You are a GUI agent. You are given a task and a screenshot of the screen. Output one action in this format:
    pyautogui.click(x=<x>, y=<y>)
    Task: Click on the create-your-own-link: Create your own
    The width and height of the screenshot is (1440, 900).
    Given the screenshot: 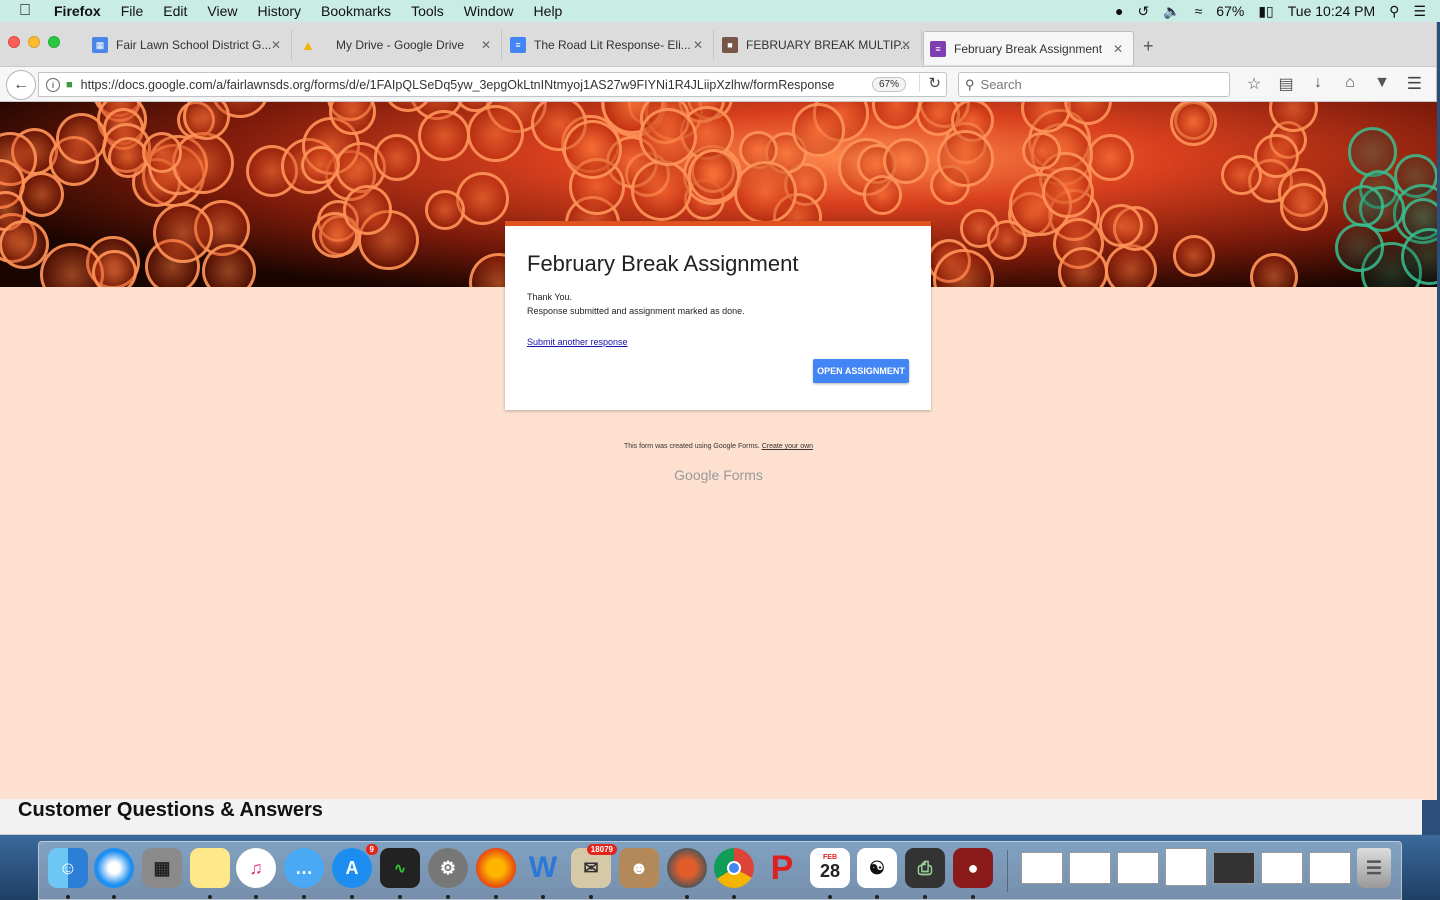 What is the action you would take?
    pyautogui.click(x=787, y=446)
    